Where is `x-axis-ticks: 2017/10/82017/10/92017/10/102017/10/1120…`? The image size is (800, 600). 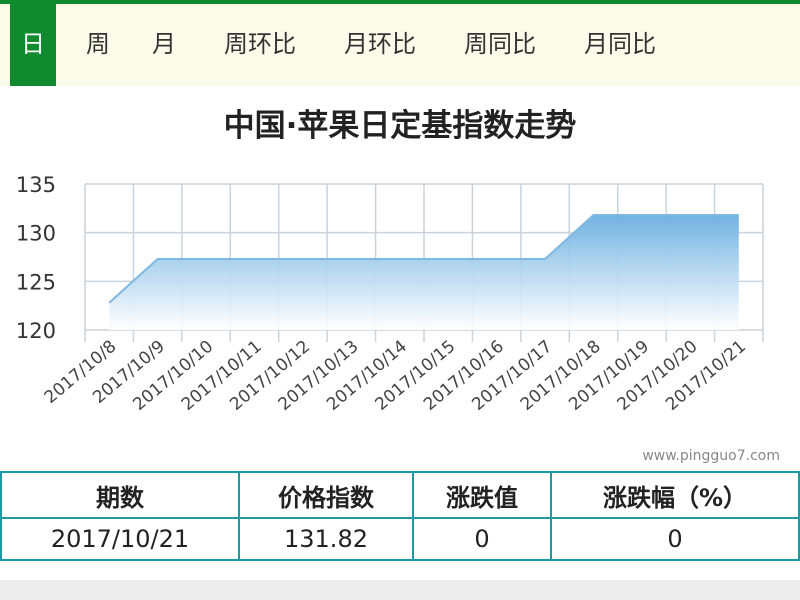 x-axis-ticks: 2017/10/82017/10/92017/10/102017/10/1120… is located at coordinates (395, 376).